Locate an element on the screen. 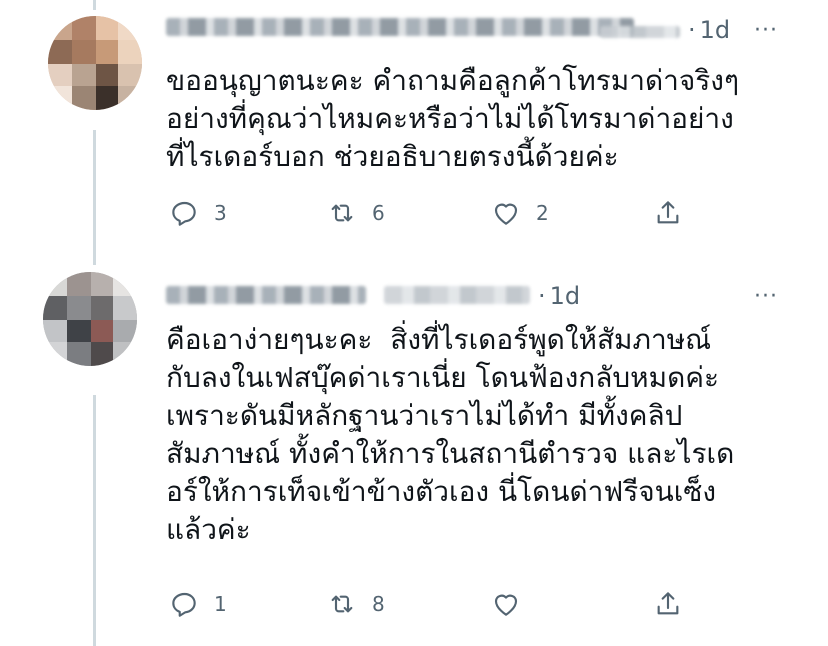 This screenshot has height=646, width=828. like-button: 2 is located at coordinates (519, 213).